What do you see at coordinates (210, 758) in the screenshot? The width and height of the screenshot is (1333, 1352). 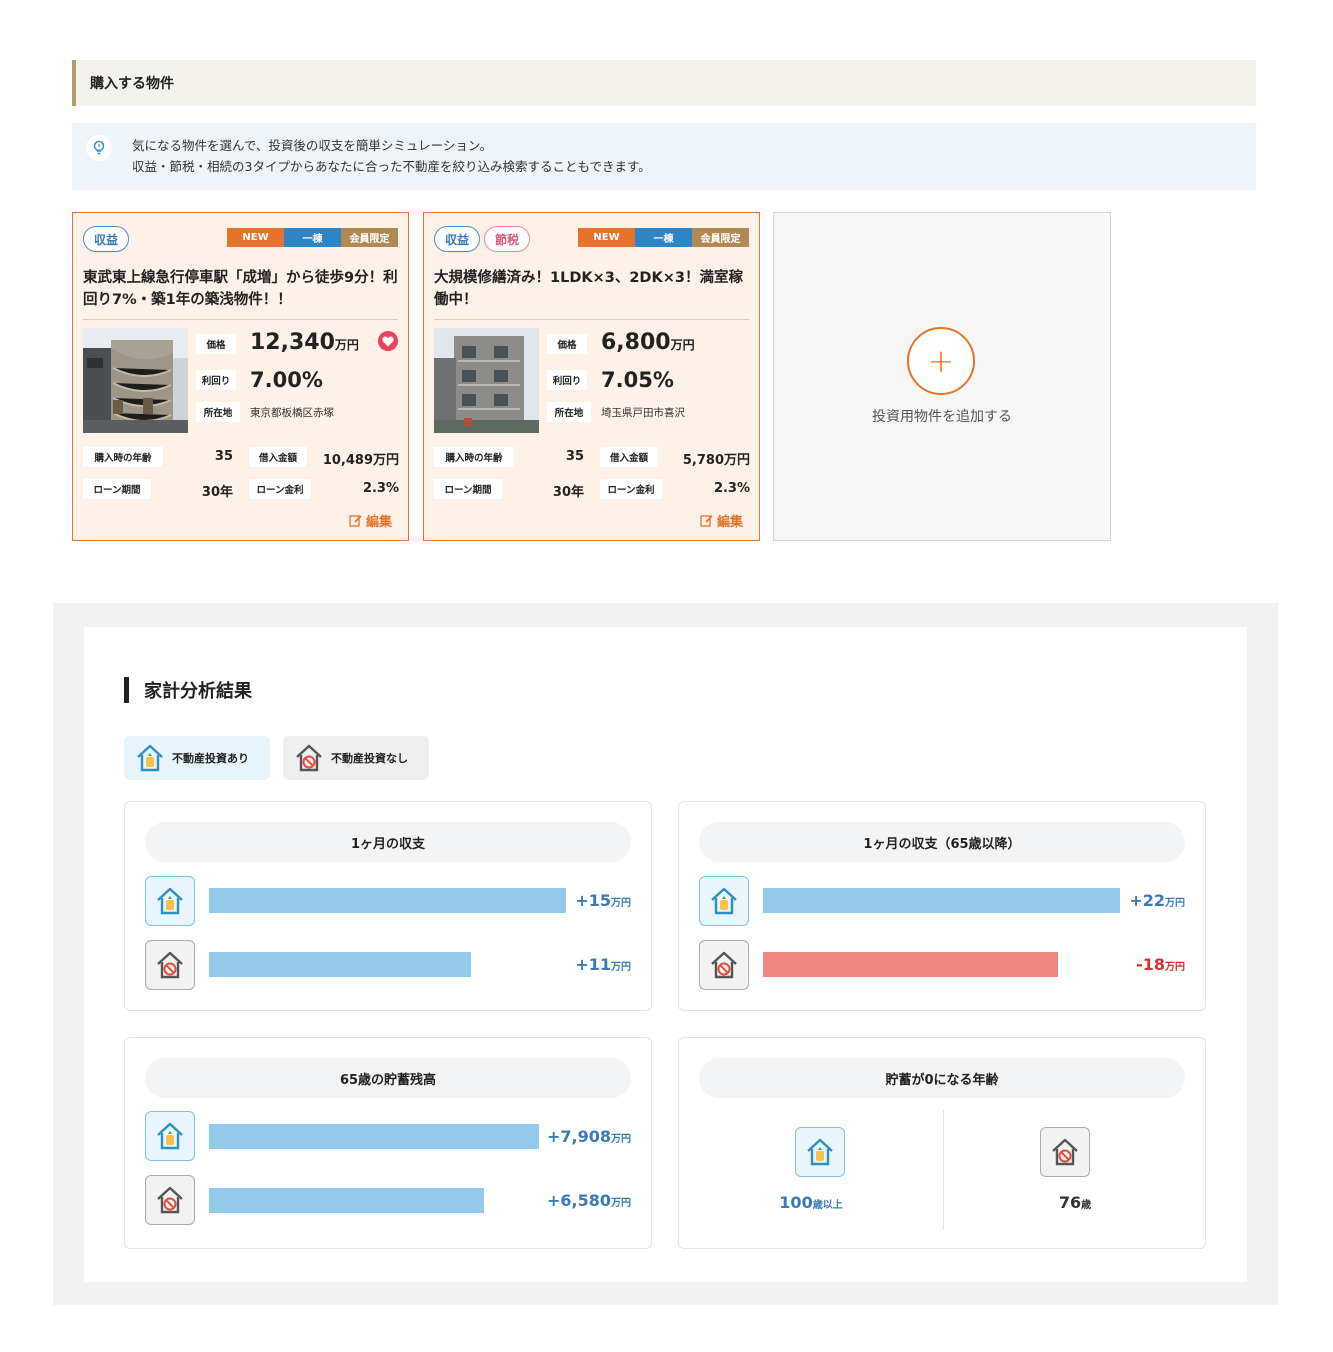 I see `legend-with-label: 不動産投資あり` at bounding box center [210, 758].